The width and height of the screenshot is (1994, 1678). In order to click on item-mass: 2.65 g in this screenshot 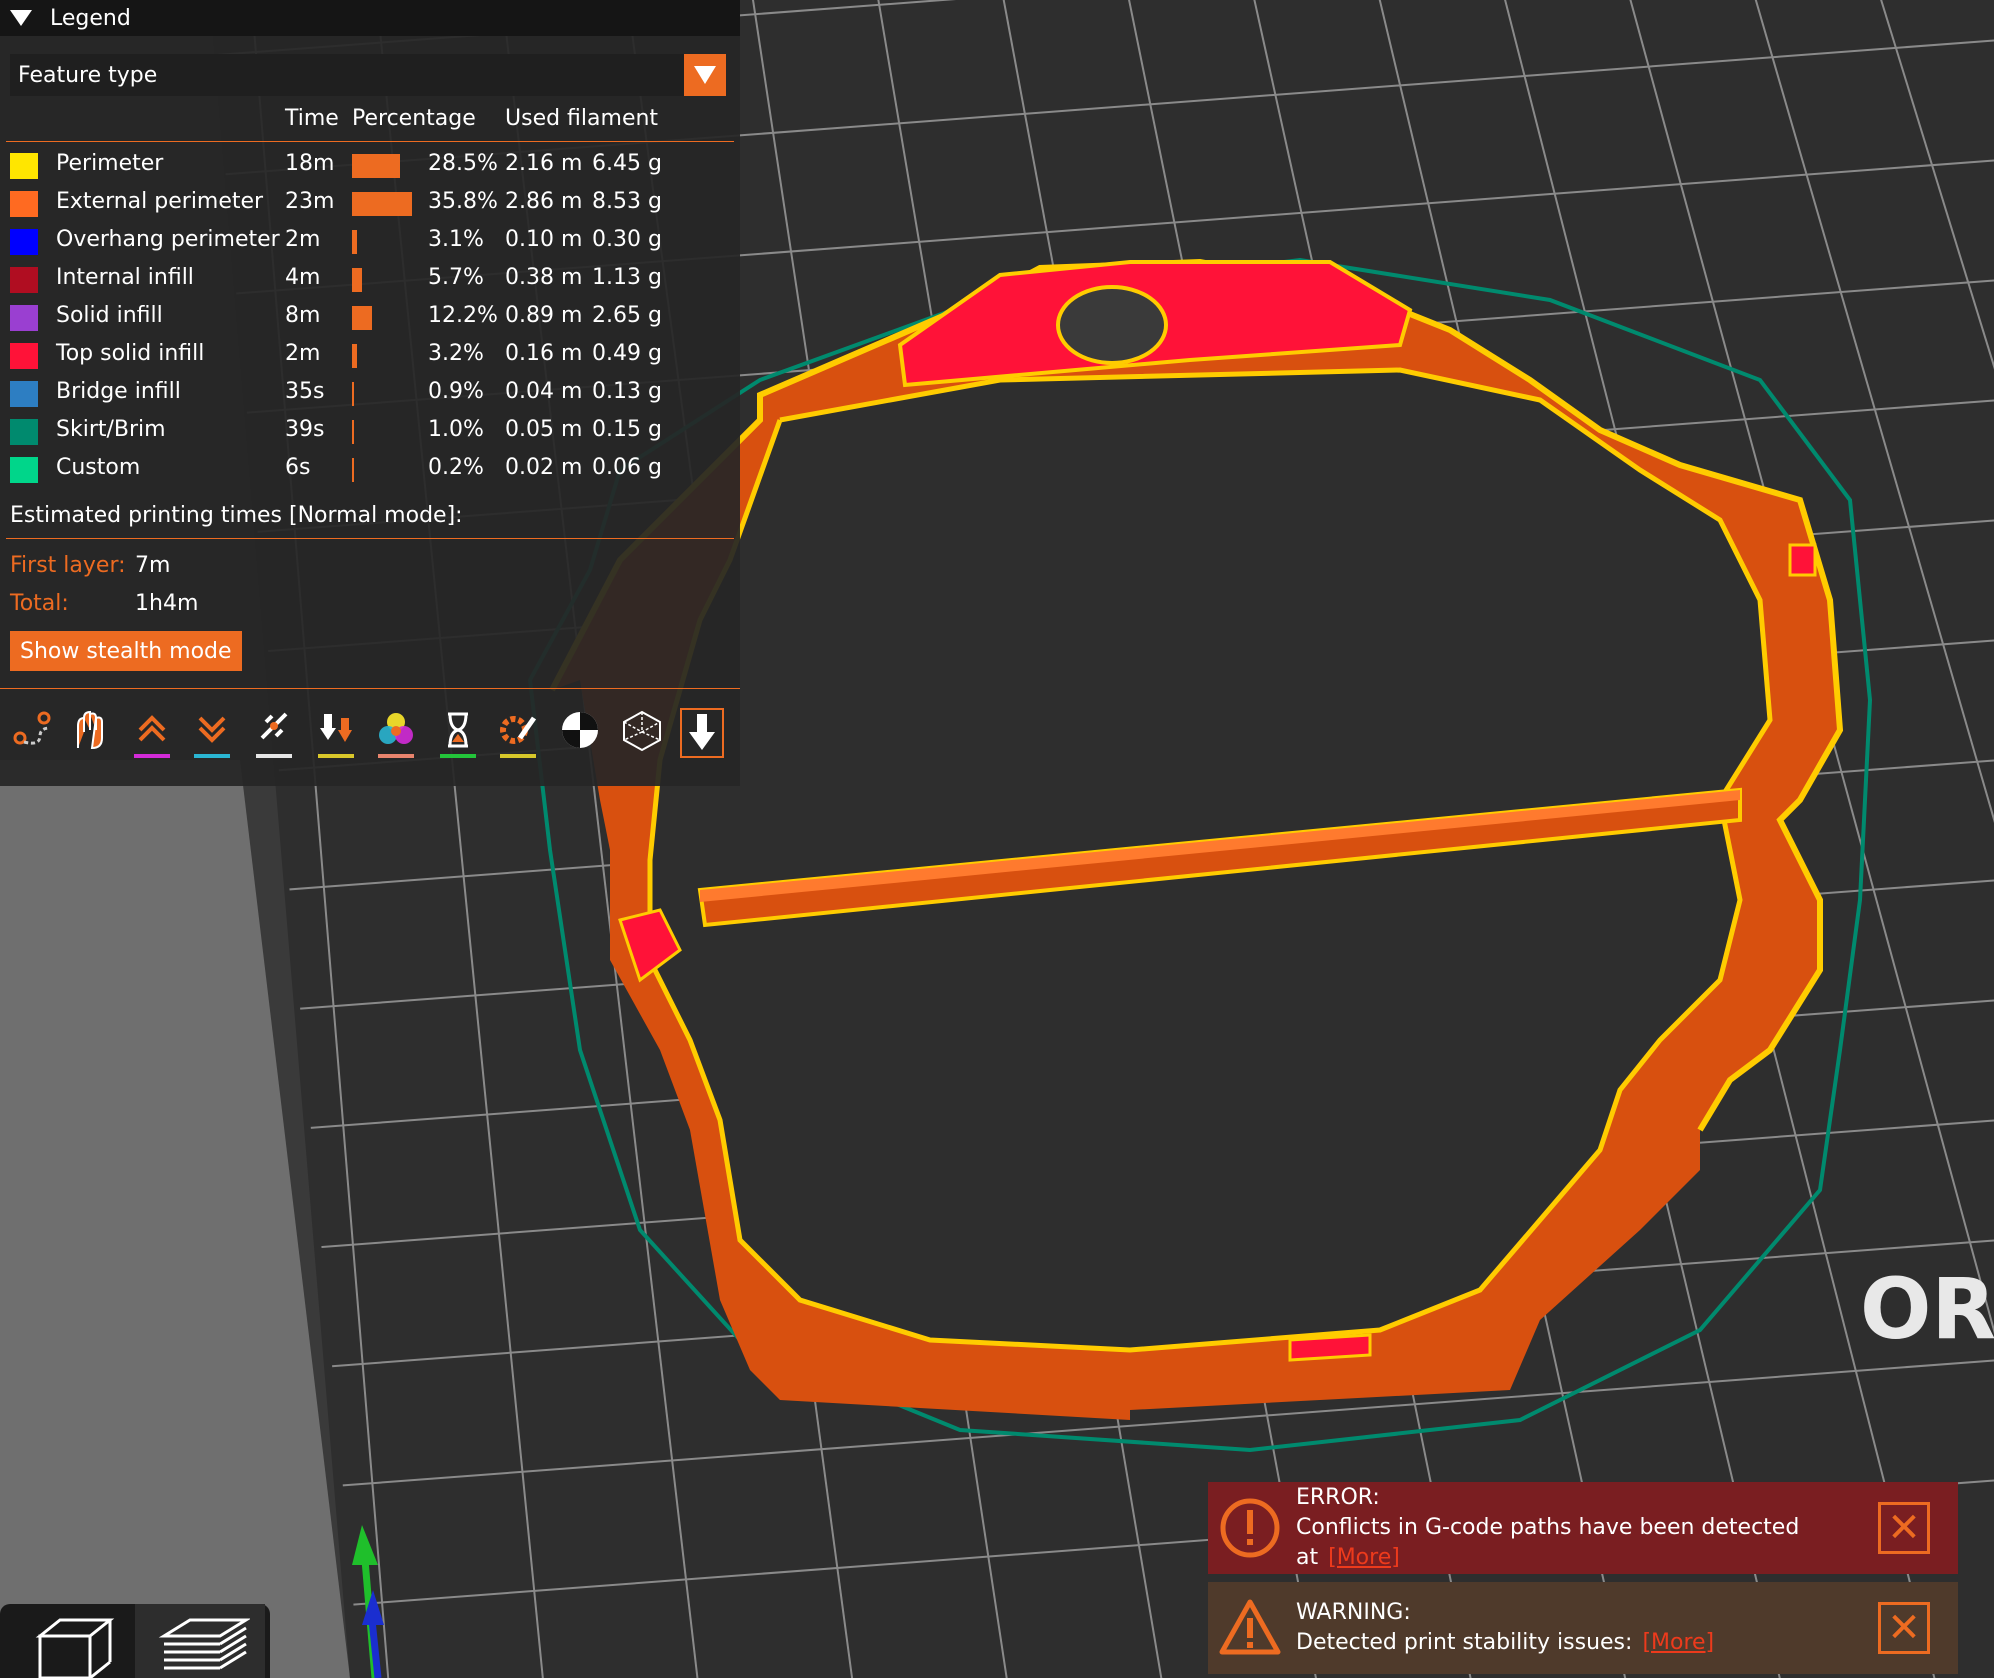, I will do `click(627, 315)`.